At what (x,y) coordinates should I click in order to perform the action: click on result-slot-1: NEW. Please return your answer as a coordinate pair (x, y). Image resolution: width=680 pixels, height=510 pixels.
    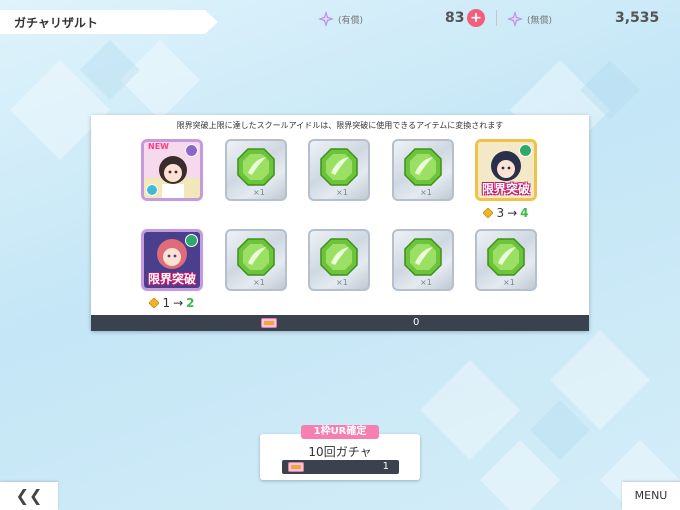
    Looking at the image, I should click on (172, 170).